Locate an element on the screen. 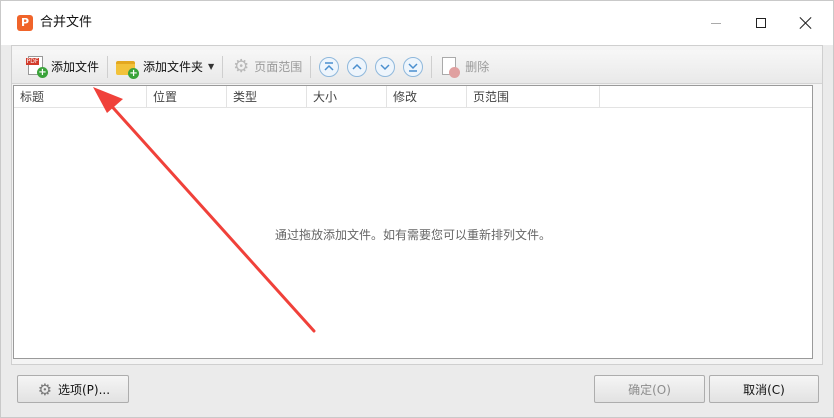  empty-list-message: 通过拖放添加文件。如有需要您可以重新排列文件。 is located at coordinates (412, 235).